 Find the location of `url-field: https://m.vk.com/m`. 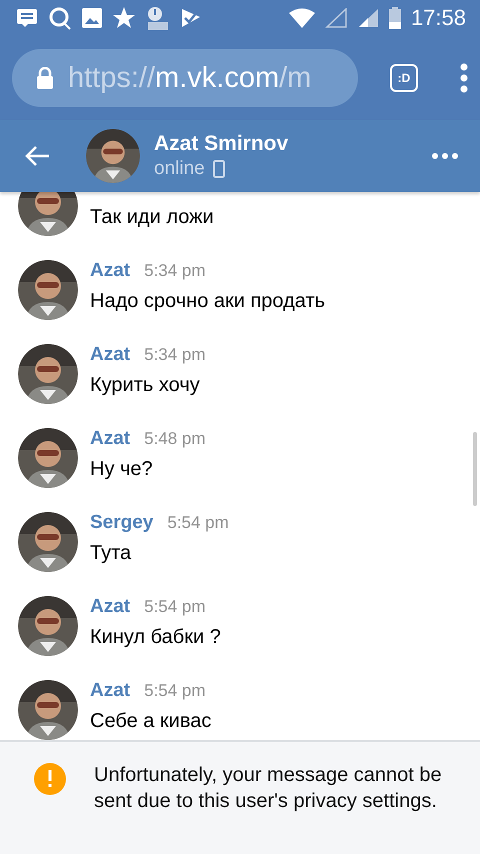

url-field: https://m.vk.com/m is located at coordinates (185, 78).